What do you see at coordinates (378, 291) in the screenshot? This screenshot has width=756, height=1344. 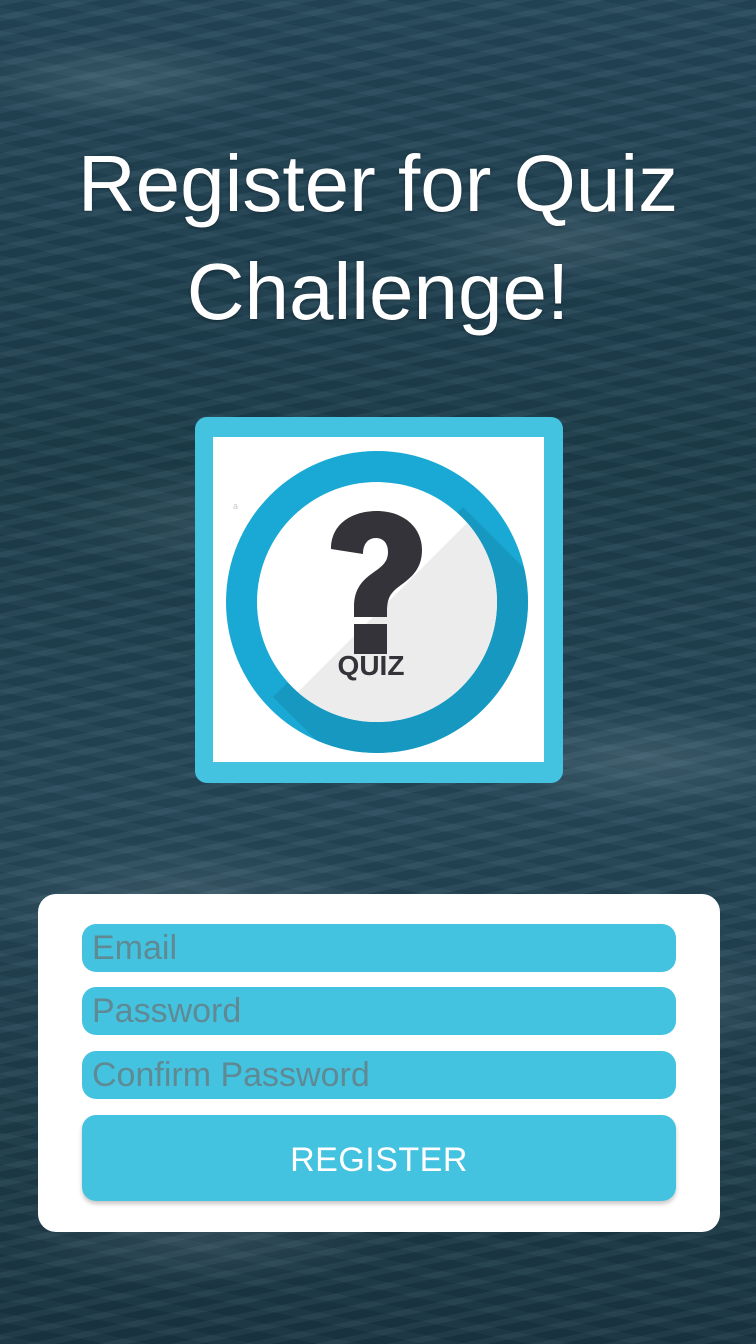 I see `page-title-line-2: Challenge!` at bounding box center [378, 291].